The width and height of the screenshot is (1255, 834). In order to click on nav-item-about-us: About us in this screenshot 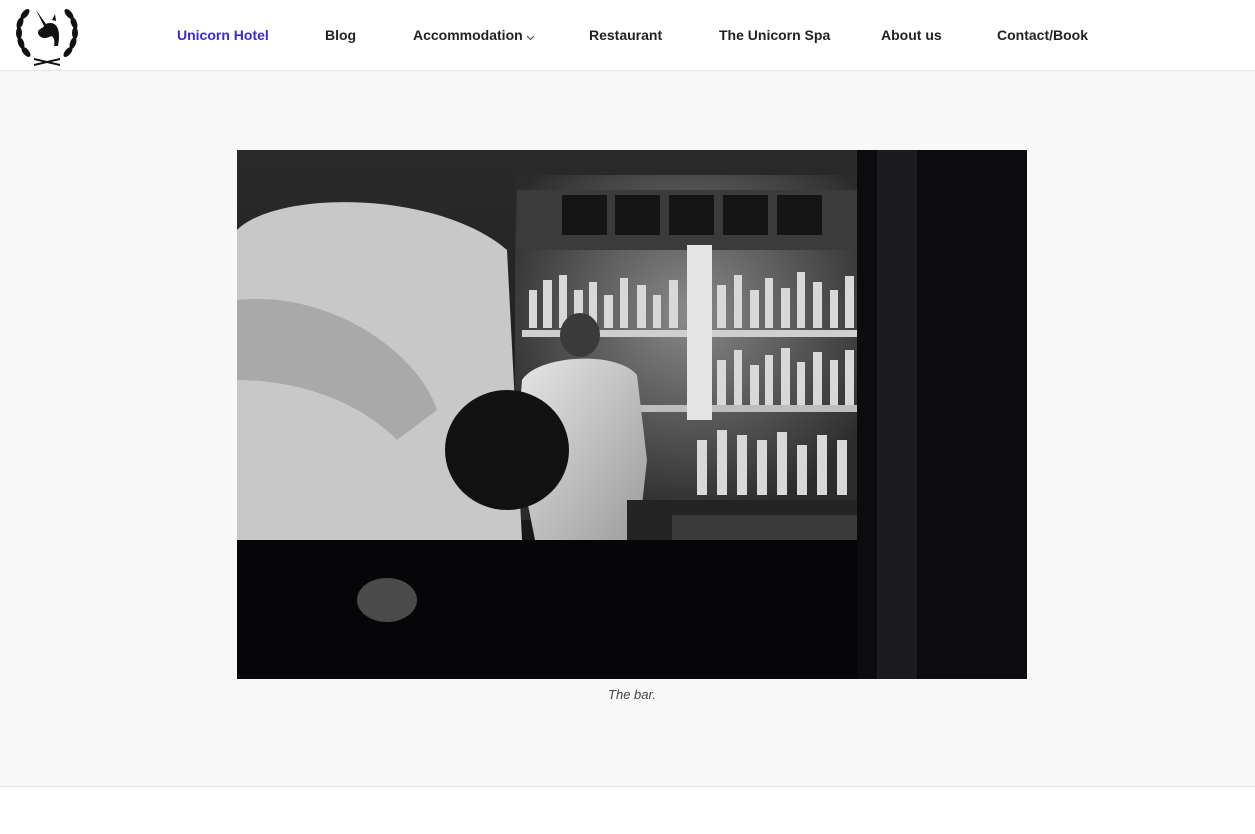, I will do `click(911, 35)`.